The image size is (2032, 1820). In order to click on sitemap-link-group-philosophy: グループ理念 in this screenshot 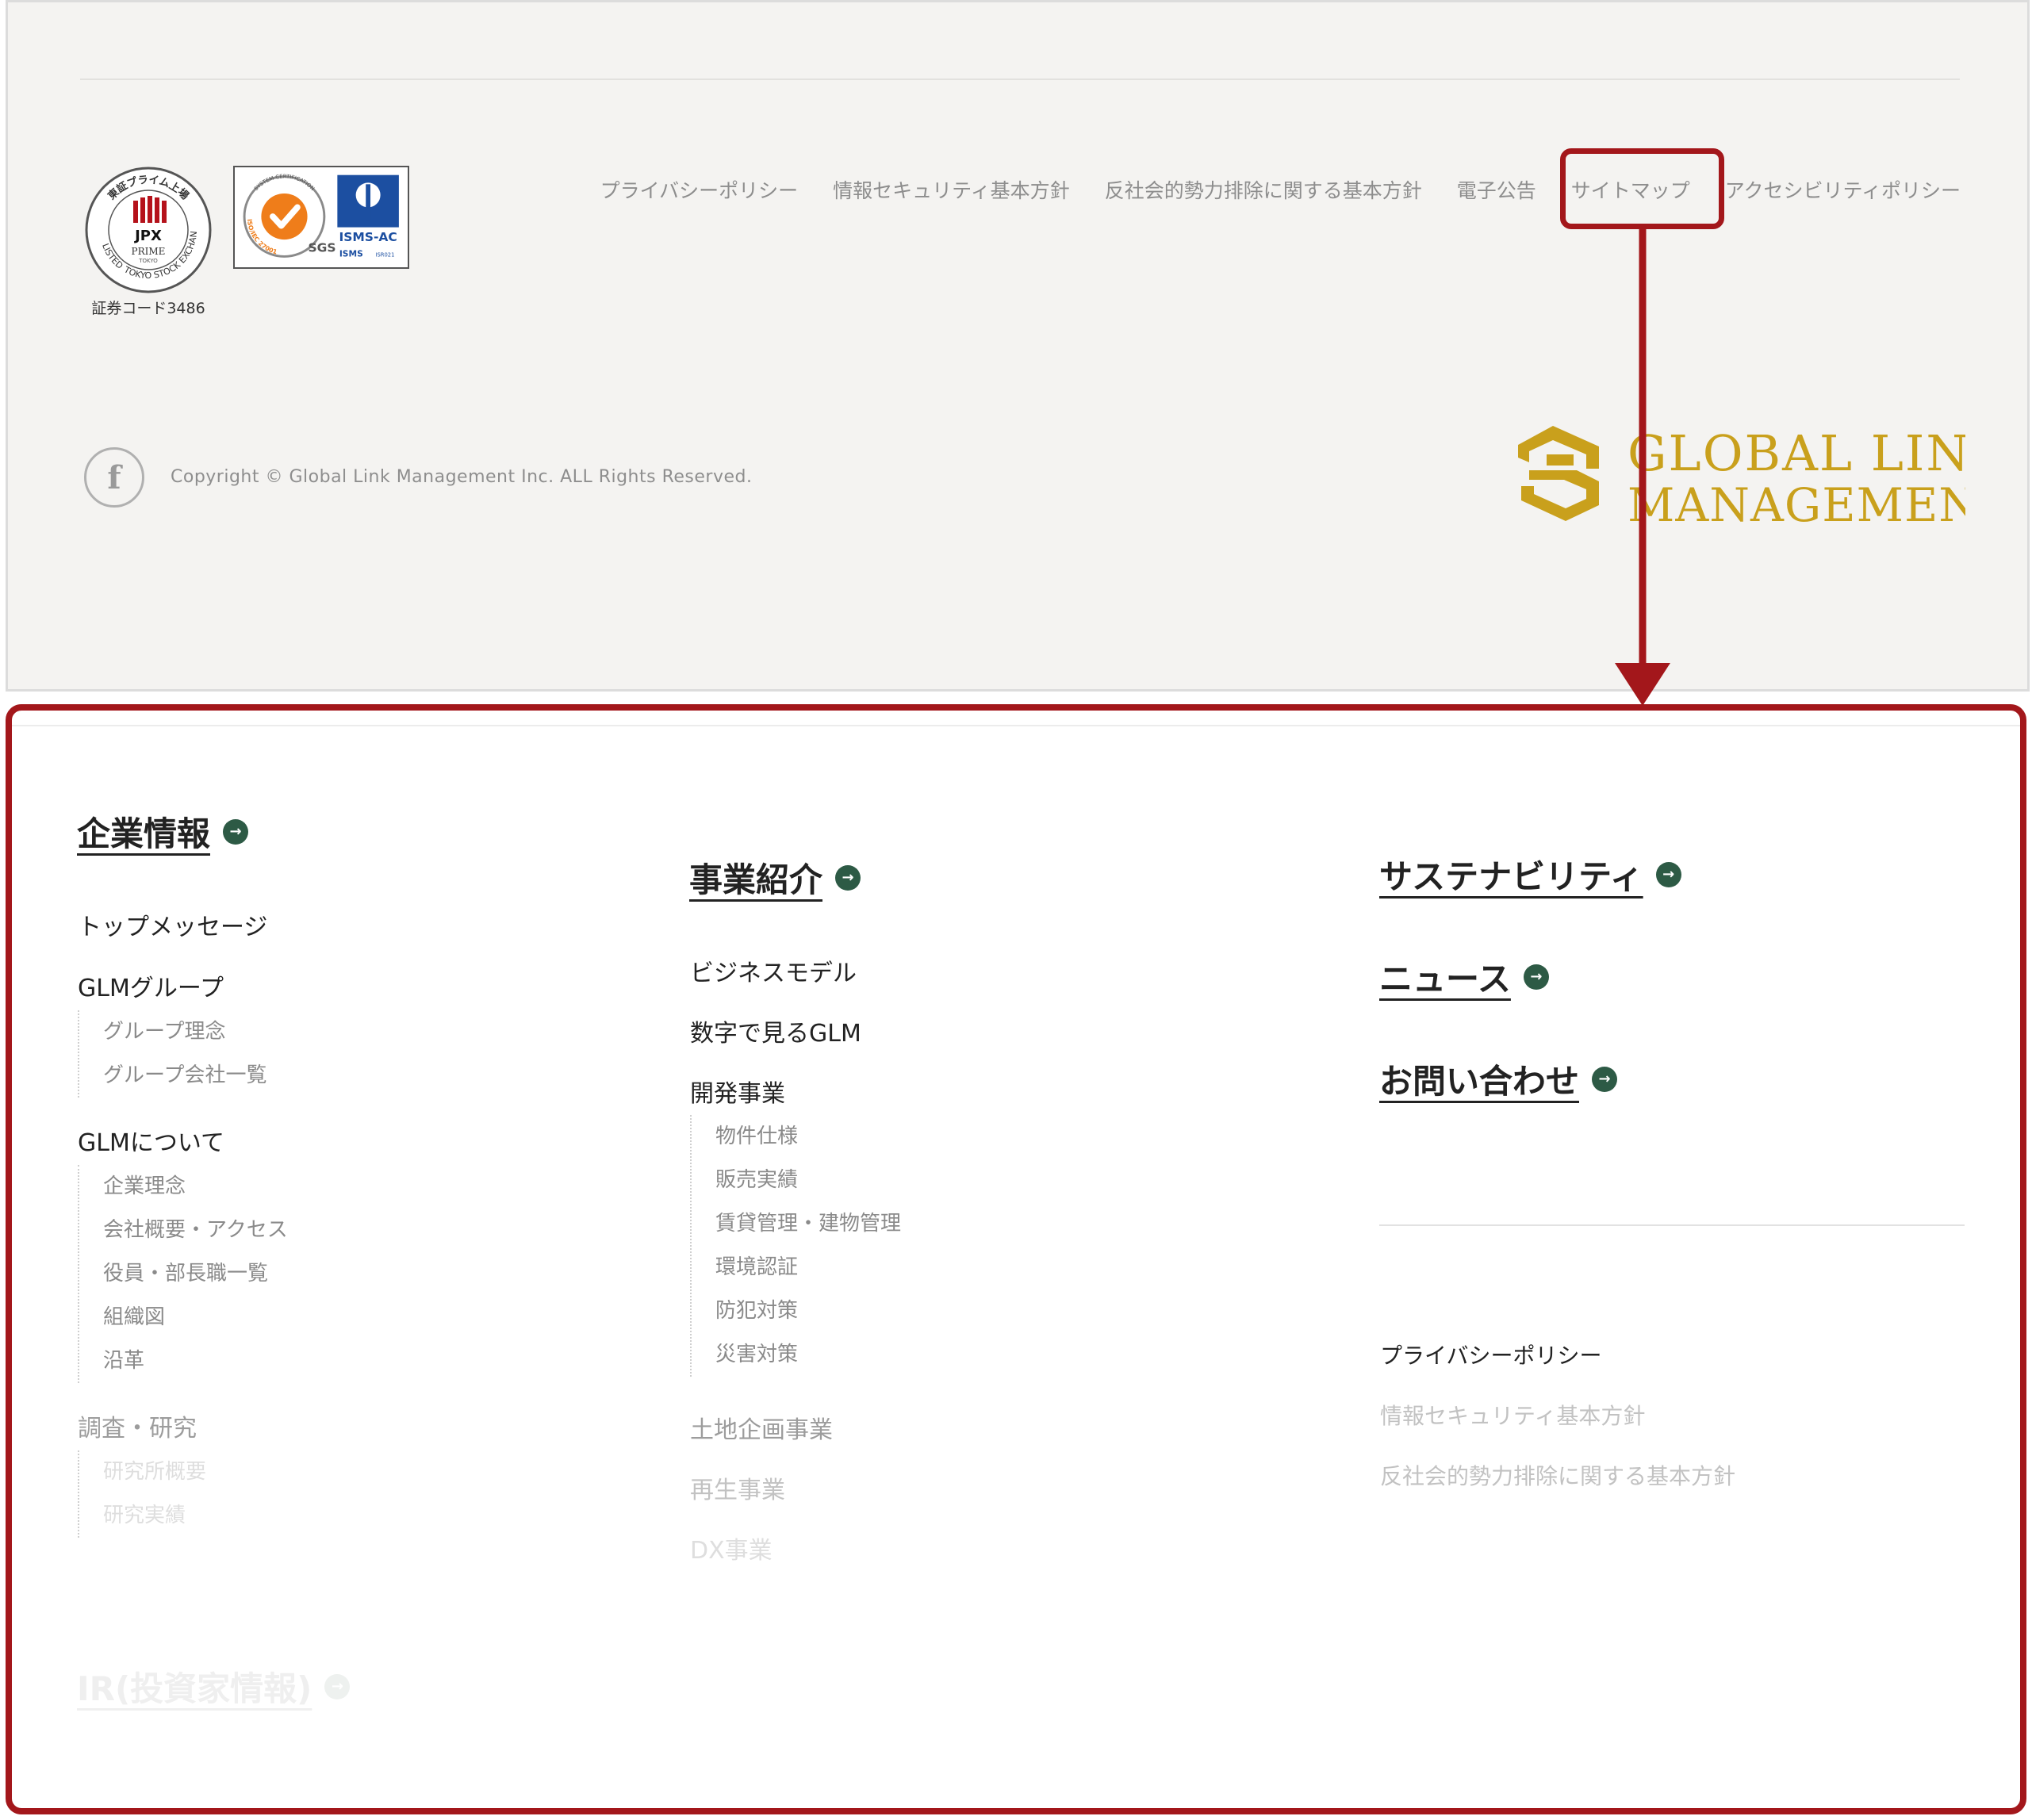, I will do `click(184, 1032)`.